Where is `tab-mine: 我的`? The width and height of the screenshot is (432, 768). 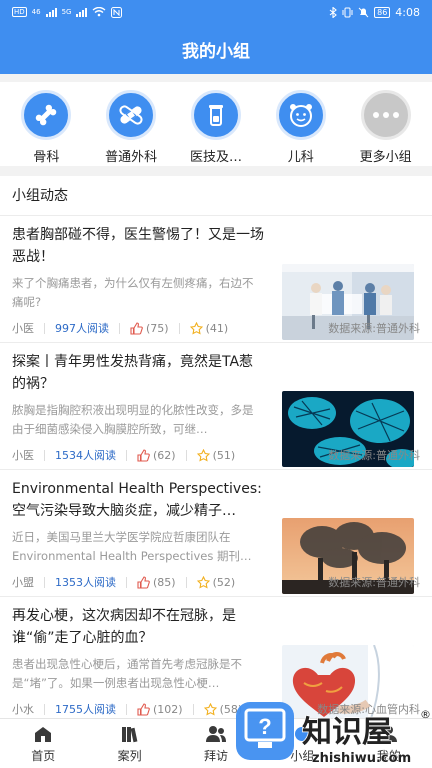
tab-mine: 我的 is located at coordinates (389, 743).